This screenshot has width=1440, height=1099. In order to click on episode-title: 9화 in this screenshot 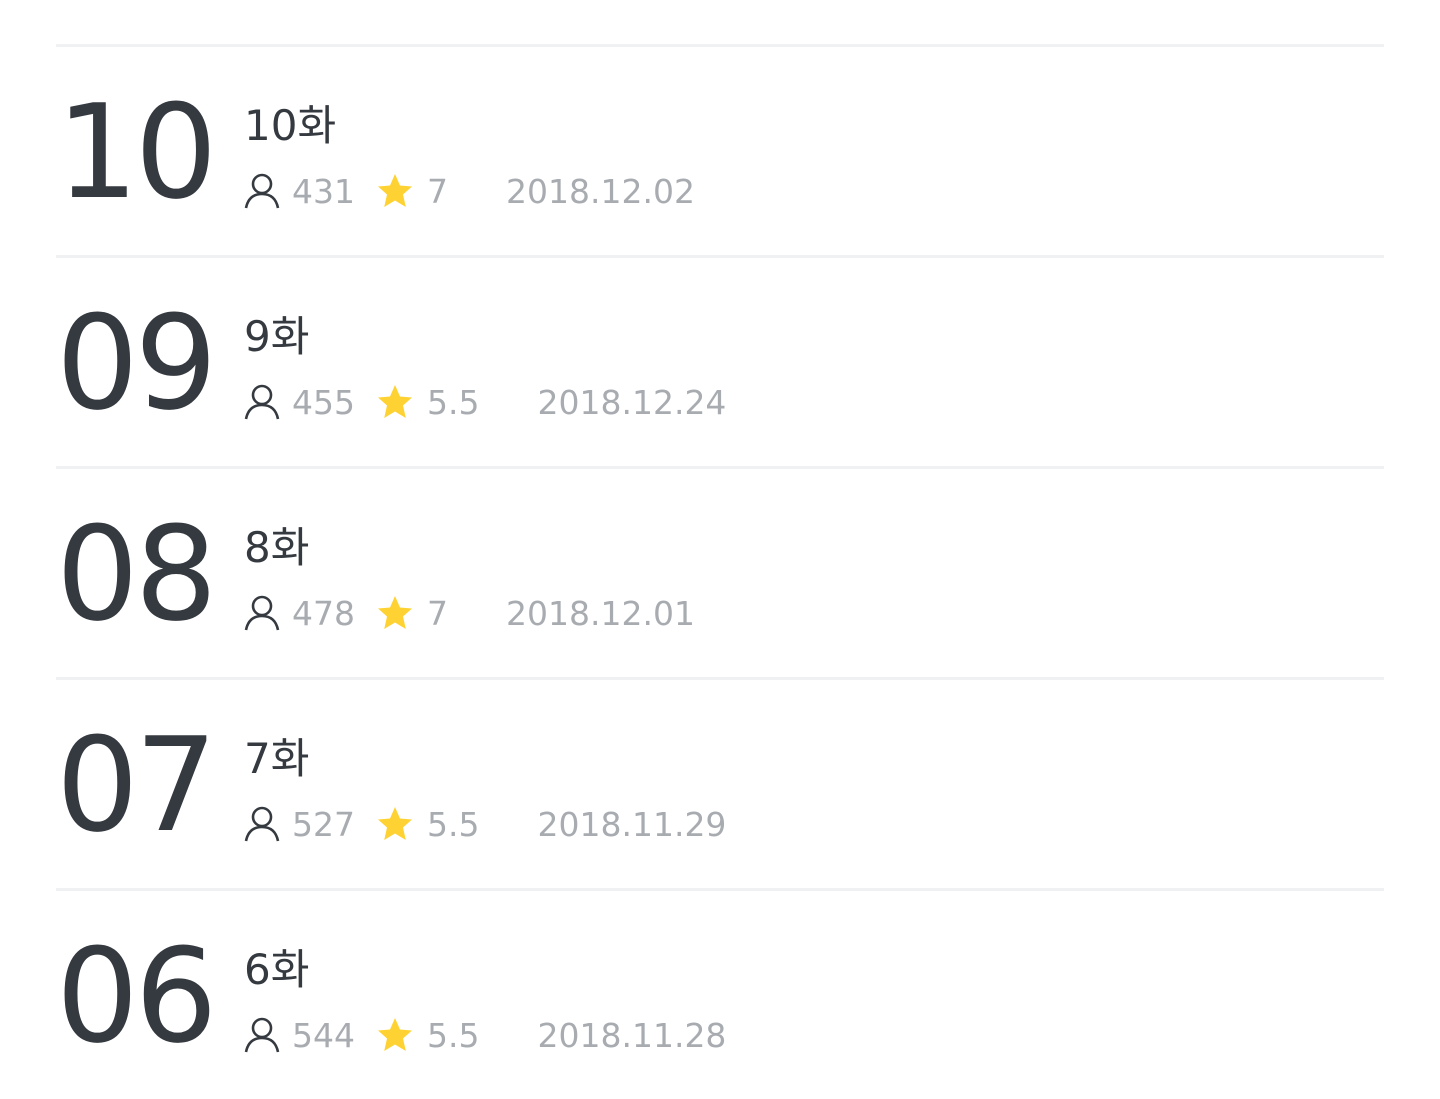, I will do `click(276, 337)`.